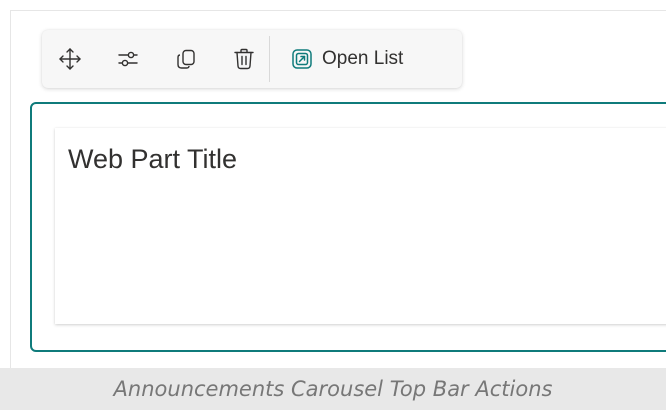 Image resolution: width=666 pixels, height=410 pixels. I want to click on webpart-title: Web Part Title, so click(152, 159).